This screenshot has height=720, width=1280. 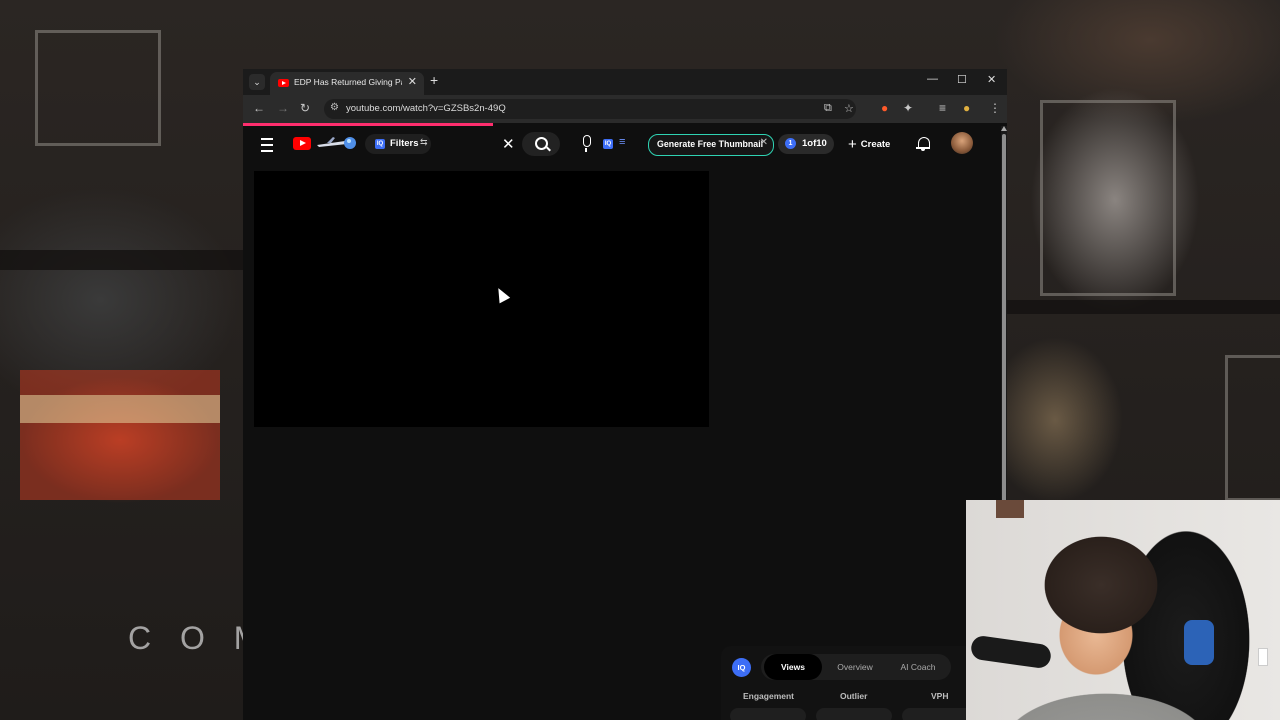 I want to click on youtube-logo, so click(x=302, y=143).